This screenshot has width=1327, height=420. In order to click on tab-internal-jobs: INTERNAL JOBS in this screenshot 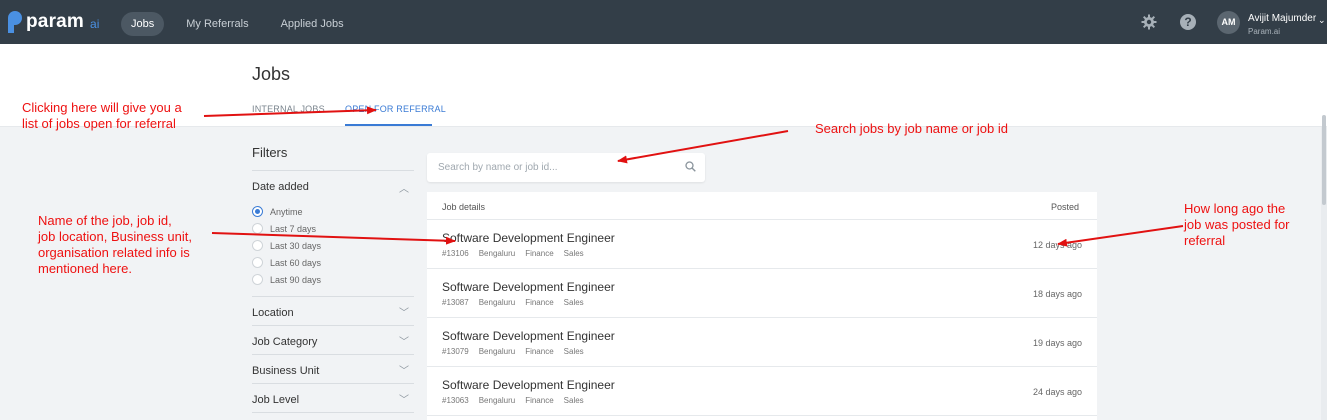, I will do `click(288, 109)`.